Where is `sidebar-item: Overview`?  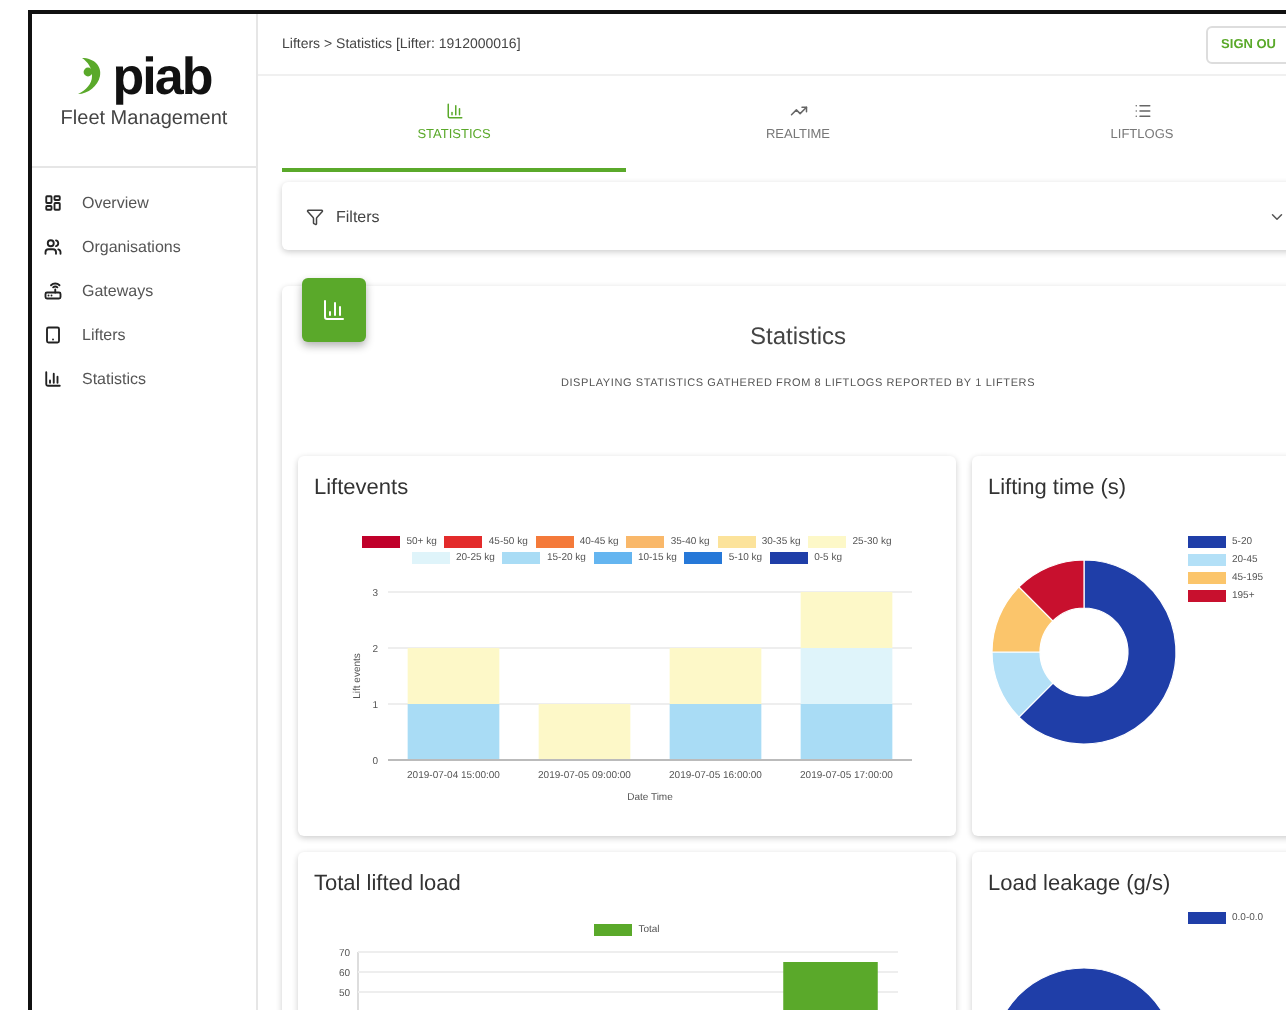 sidebar-item: Overview is located at coordinates (144, 202).